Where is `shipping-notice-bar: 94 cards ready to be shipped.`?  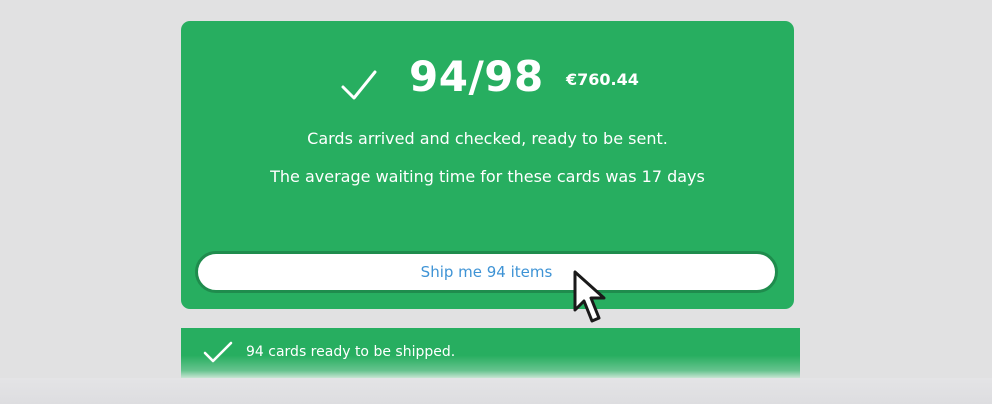 shipping-notice-bar: 94 cards ready to be shipped. is located at coordinates (490, 353).